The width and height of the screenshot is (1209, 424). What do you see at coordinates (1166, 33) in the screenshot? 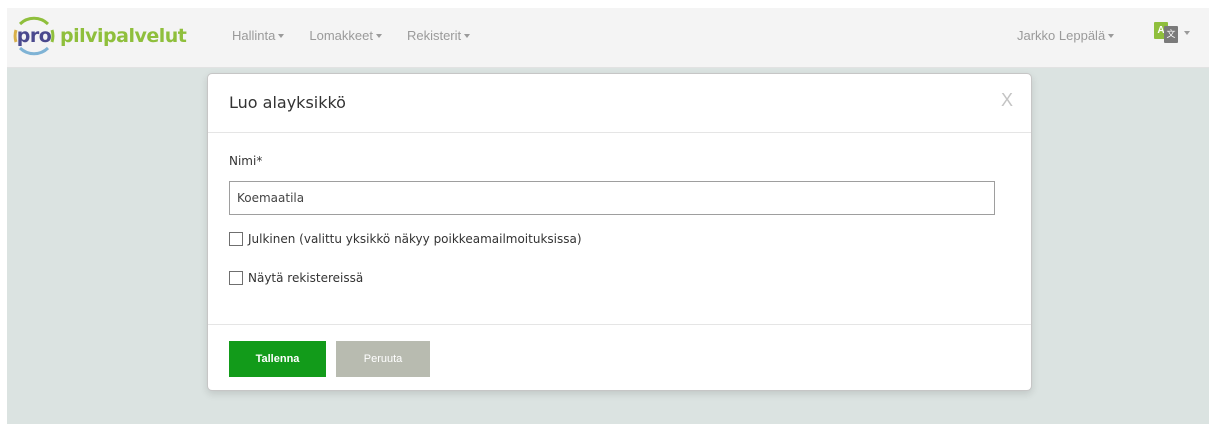
I see `translate-icon: A 文` at bounding box center [1166, 33].